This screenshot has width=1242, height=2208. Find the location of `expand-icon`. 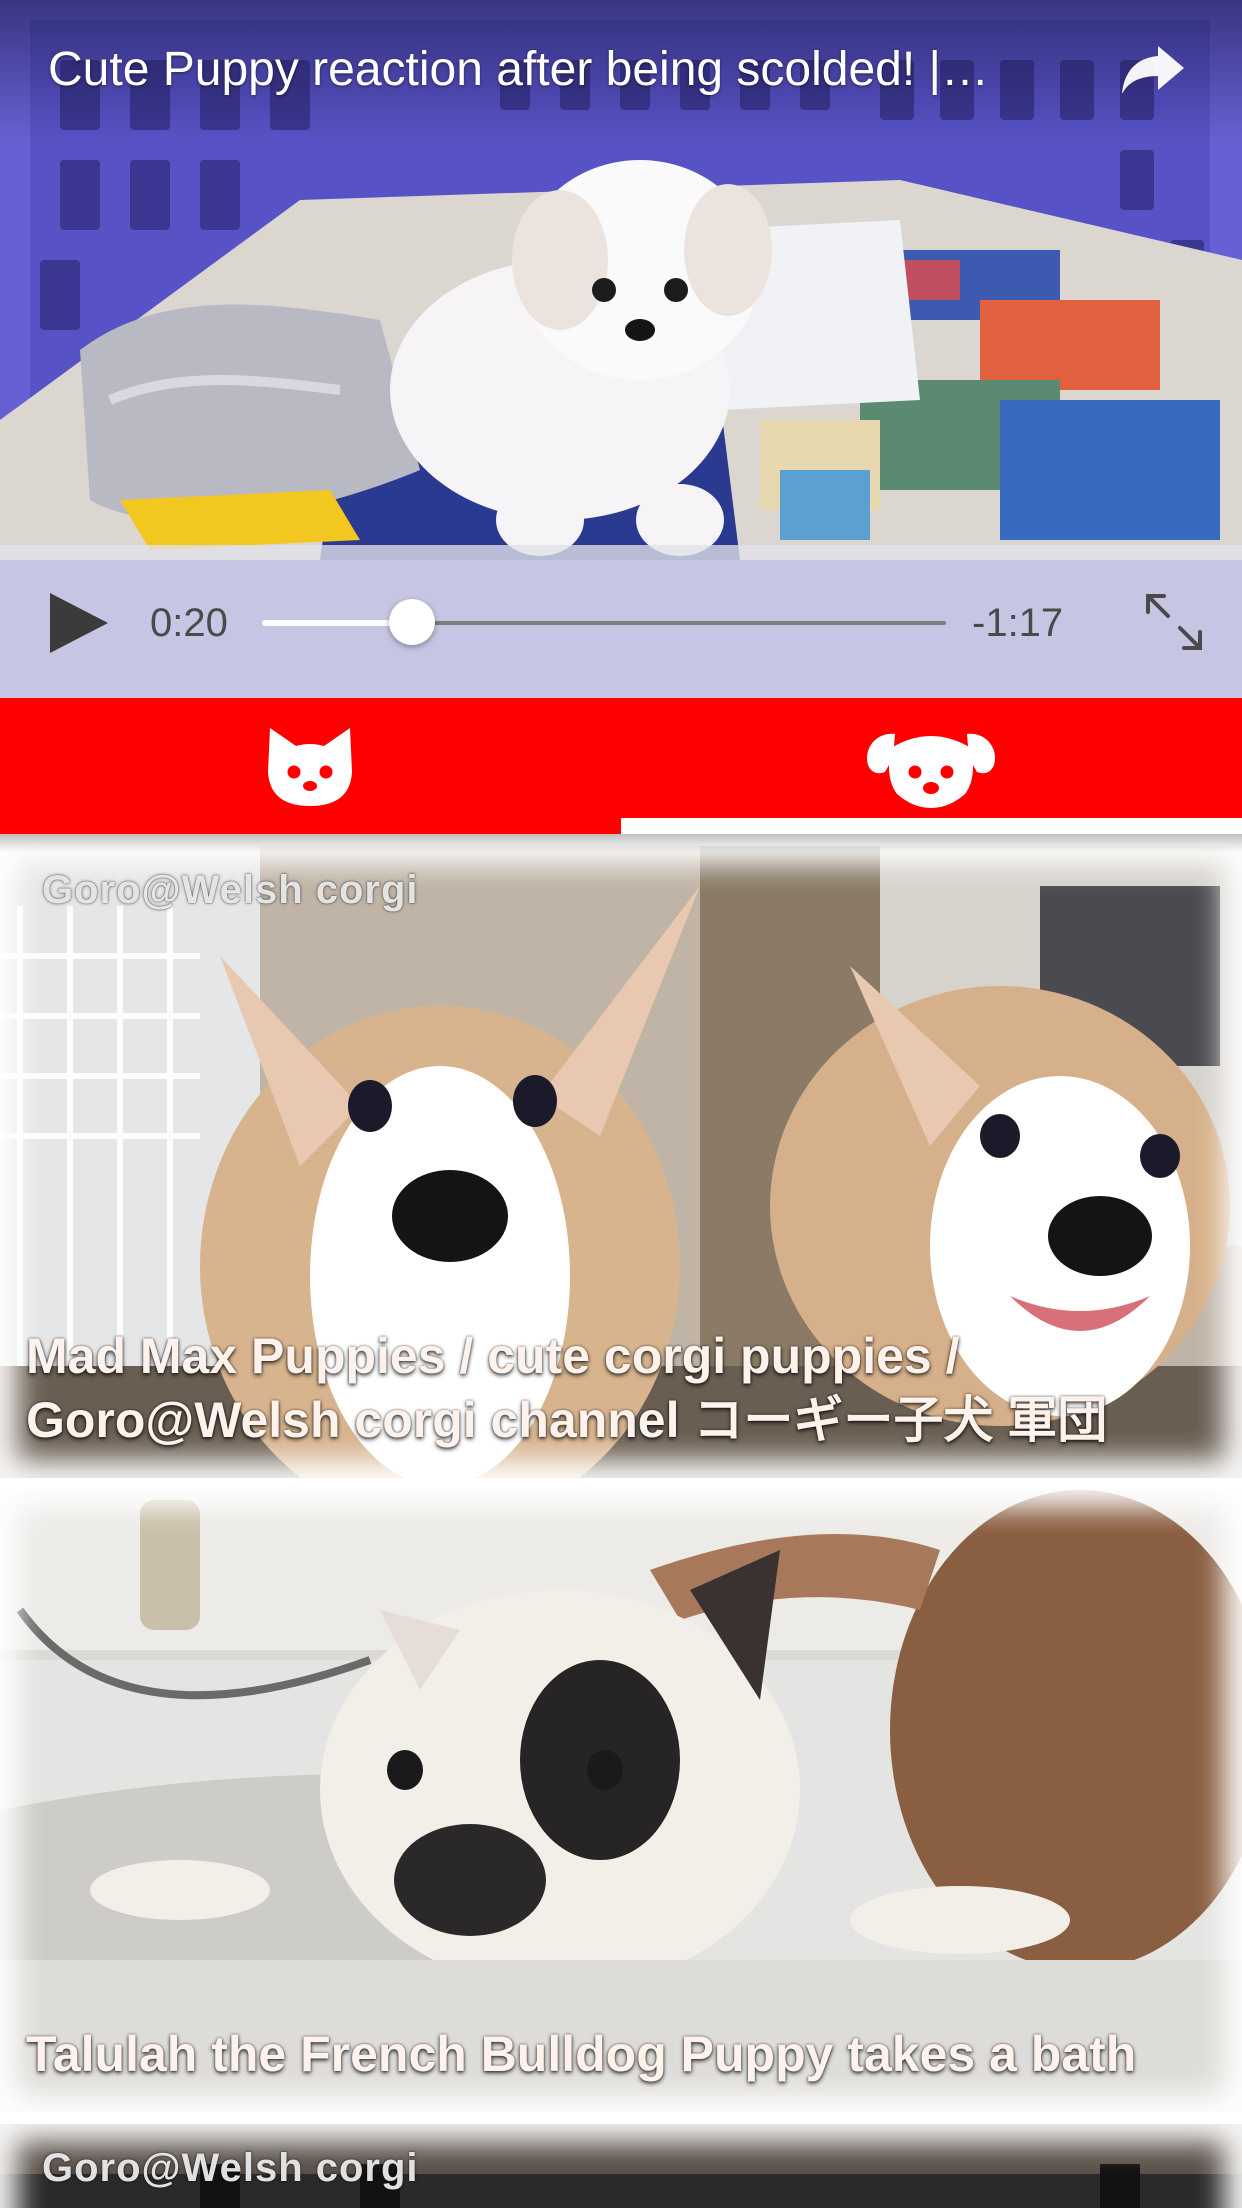

expand-icon is located at coordinates (1174, 622).